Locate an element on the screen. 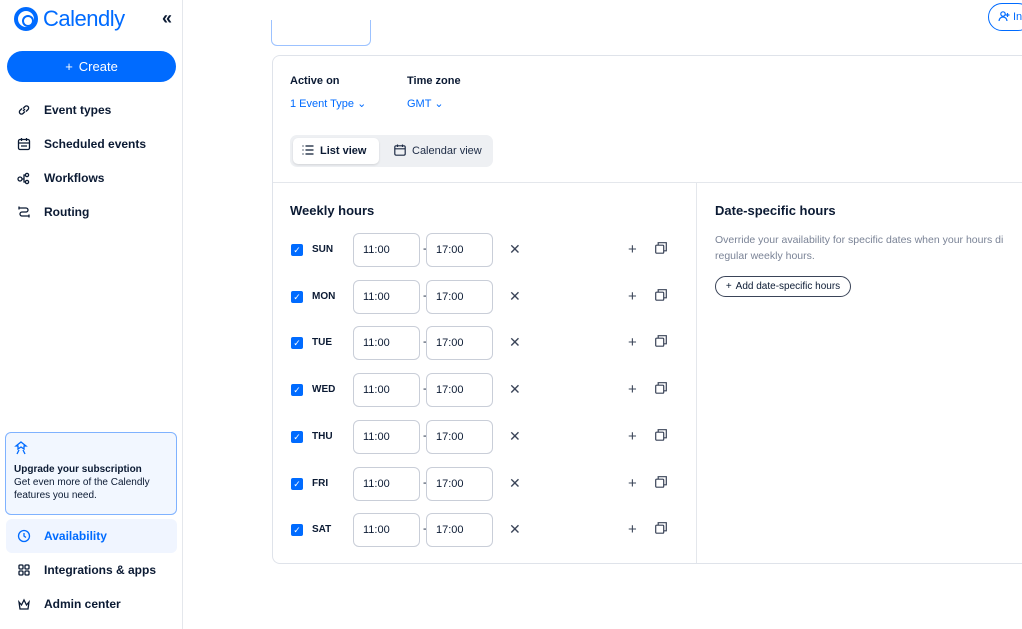 Image resolution: width=1022 pixels, height=629 pixels. day-name: MON is located at coordinates (324, 296).